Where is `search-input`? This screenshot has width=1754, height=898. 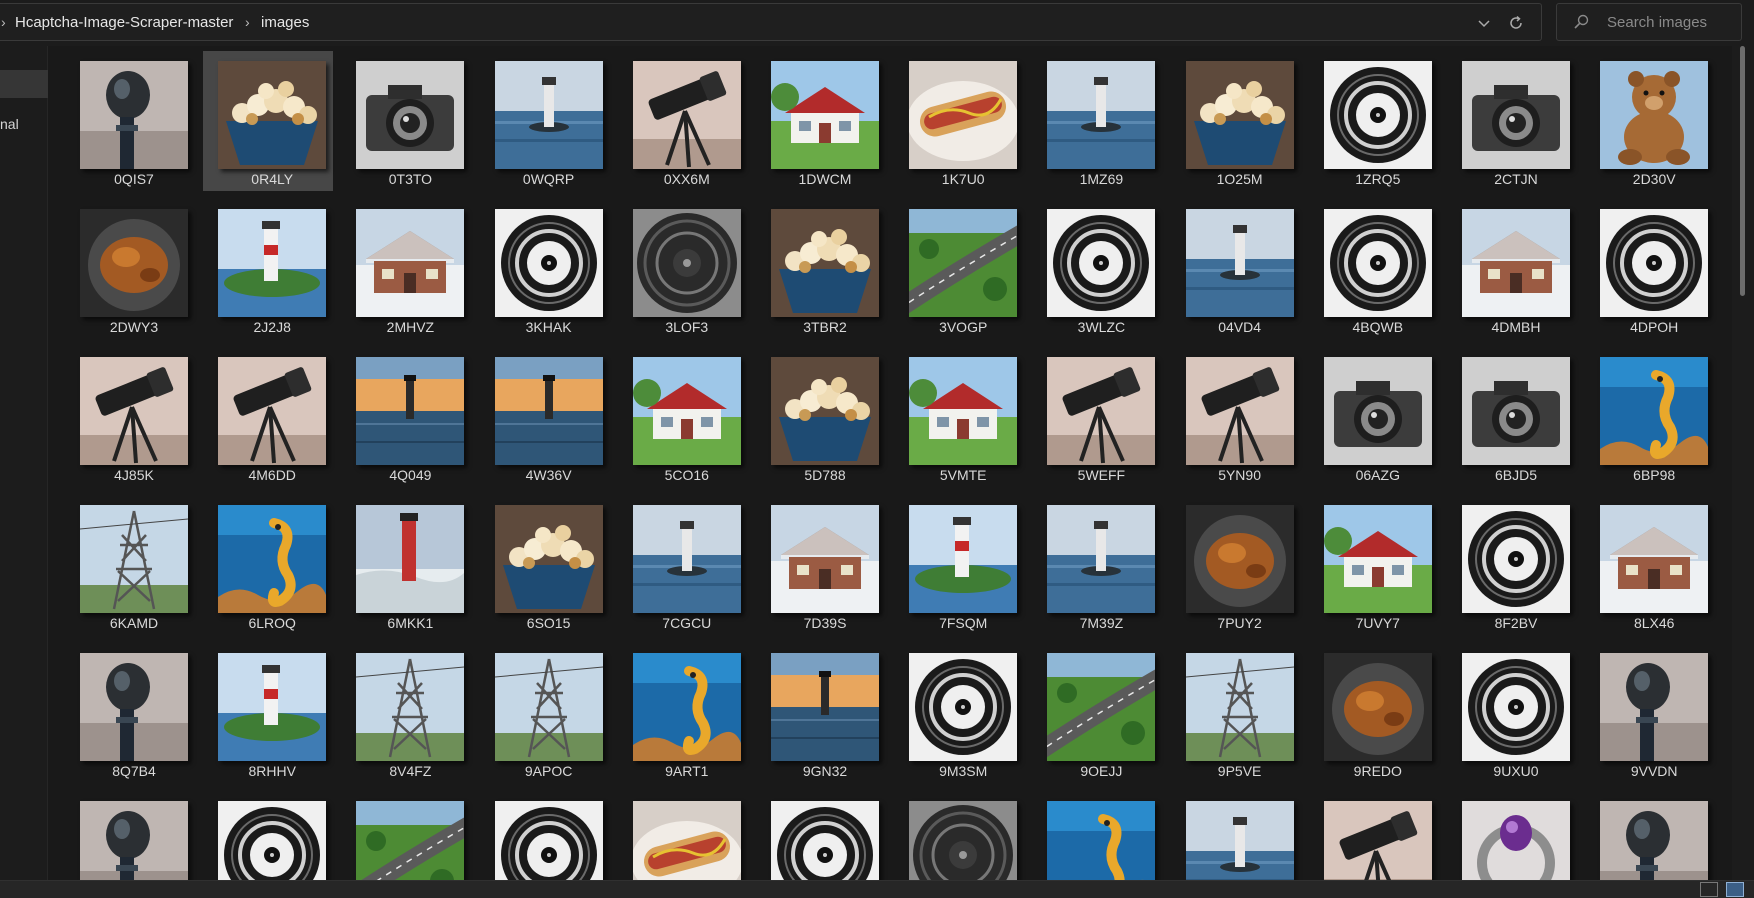
search-input is located at coordinates (1670, 22).